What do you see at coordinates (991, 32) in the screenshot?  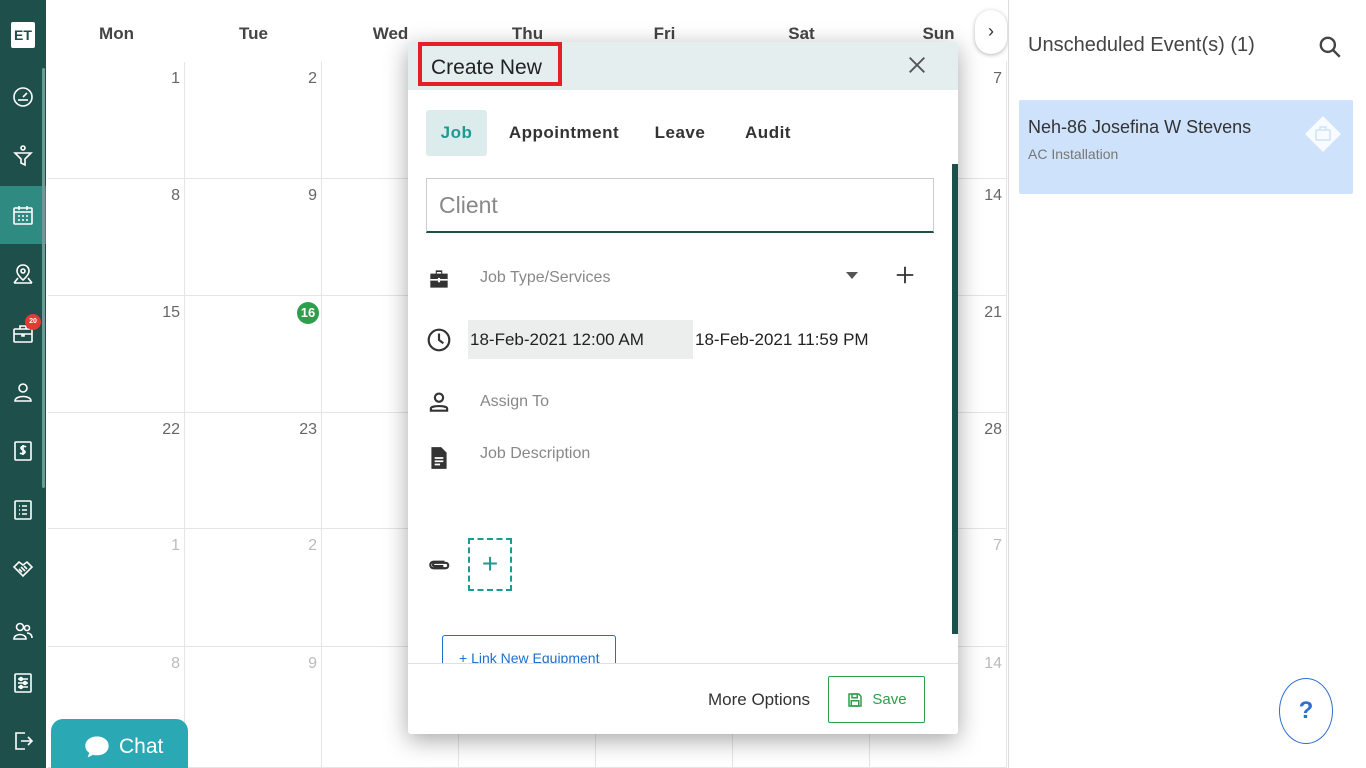 I see `toggle-panel-button: ›` at bounding box center [991, 32].